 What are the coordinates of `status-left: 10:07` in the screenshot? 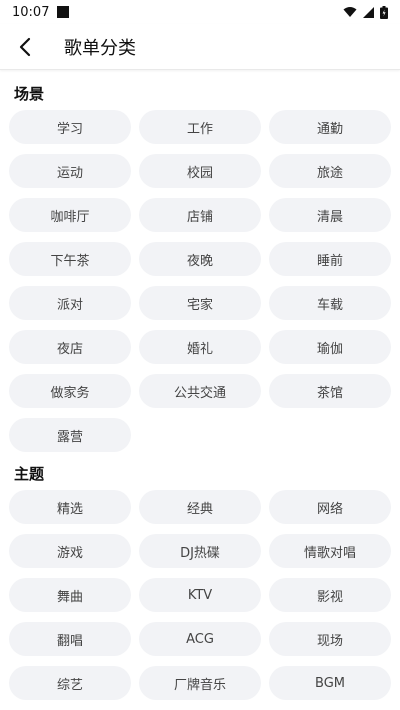 It's located at (41, 12).